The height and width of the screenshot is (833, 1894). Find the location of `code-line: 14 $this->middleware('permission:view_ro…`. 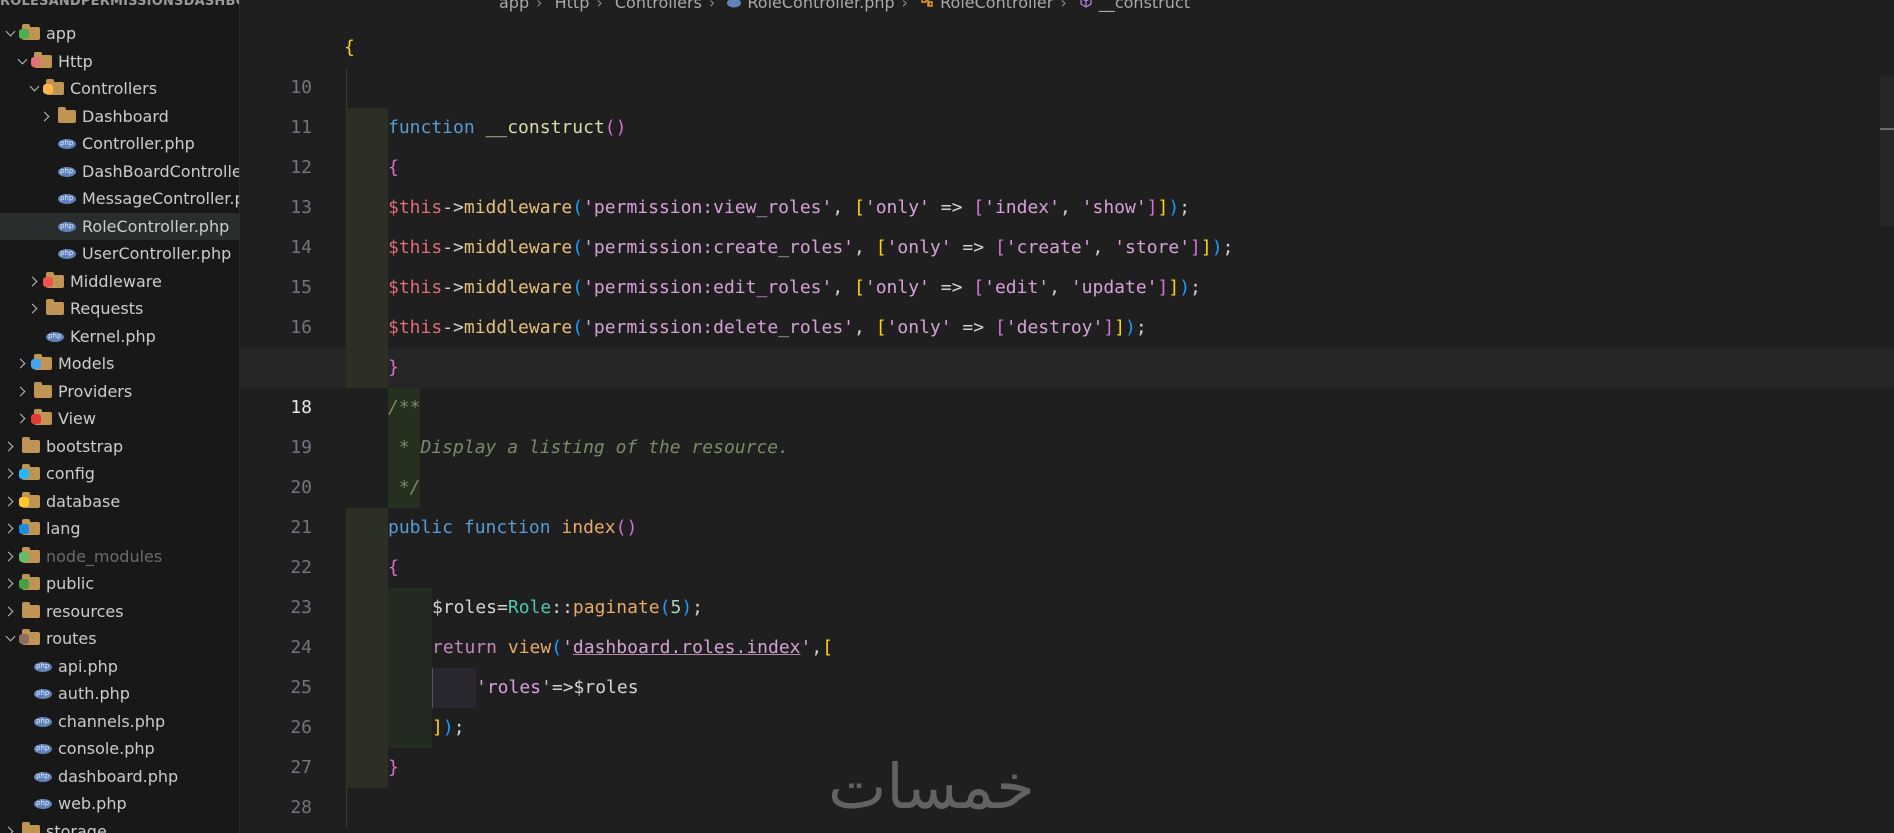

code-line: 14 $this->middleware('permission:view_ro… is located at coordinates (1067, 223).